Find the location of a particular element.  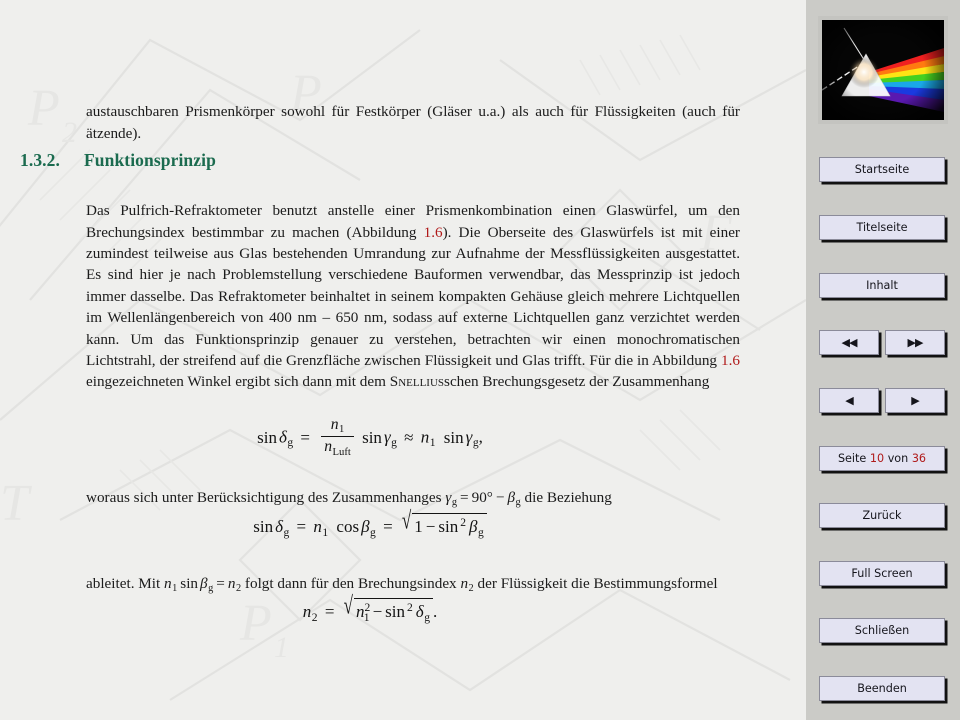

inline-formula-n1sin: n1 sin βg = n2 is located at coordinates (203, 585).